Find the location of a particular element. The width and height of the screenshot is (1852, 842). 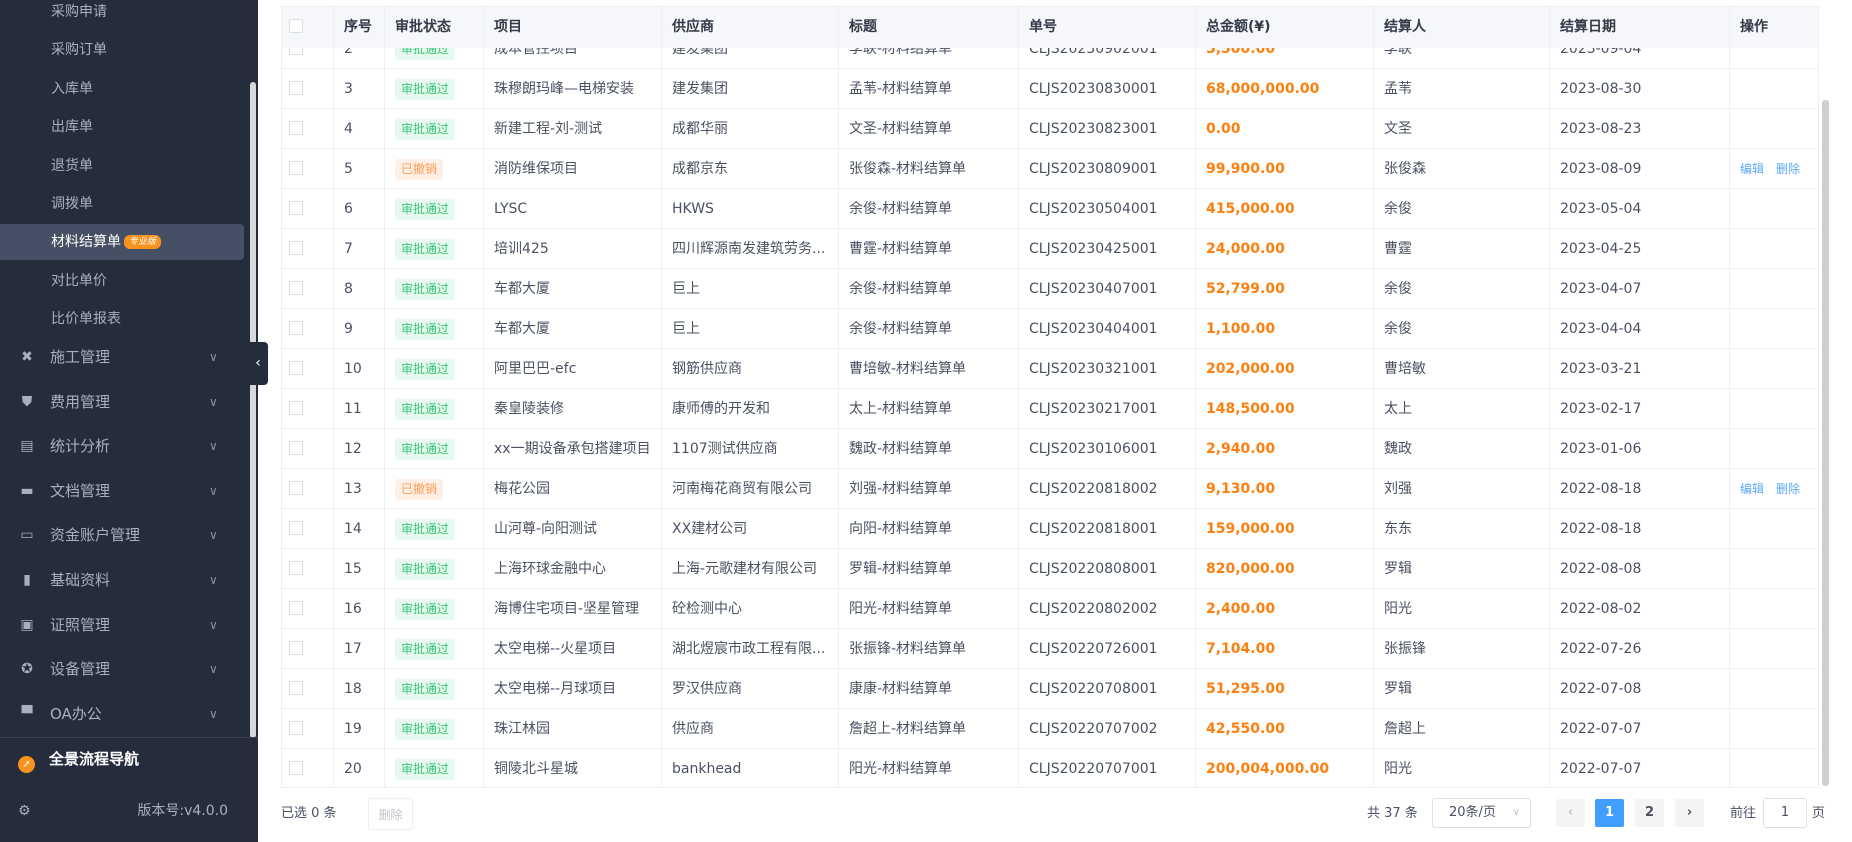

title-cell: 阳光-材料结算单 is located at coordinates (929, 768).